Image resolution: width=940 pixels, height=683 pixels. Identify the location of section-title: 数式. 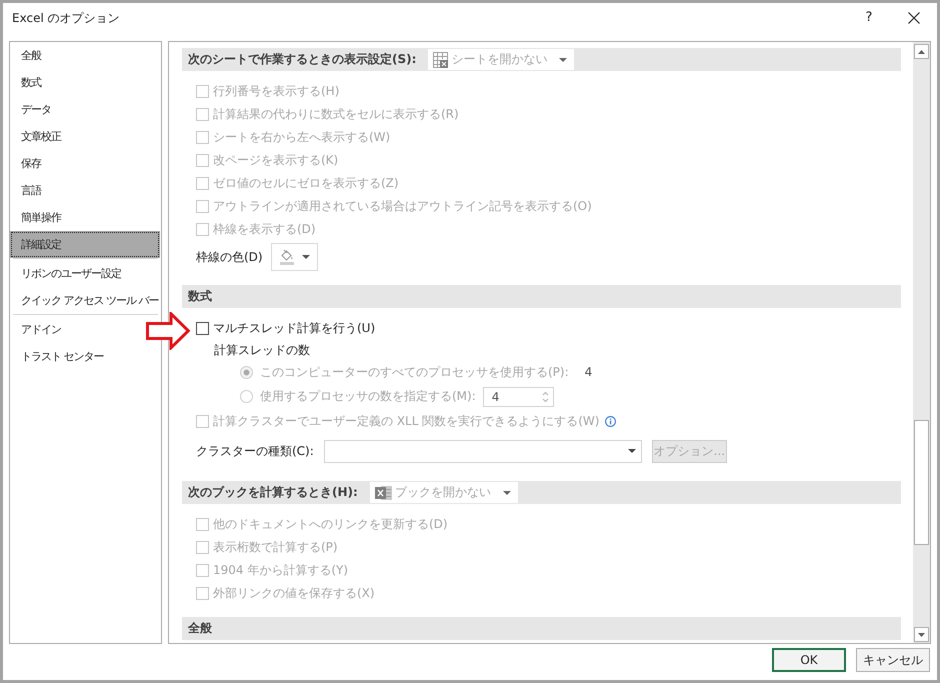
(200, 296).